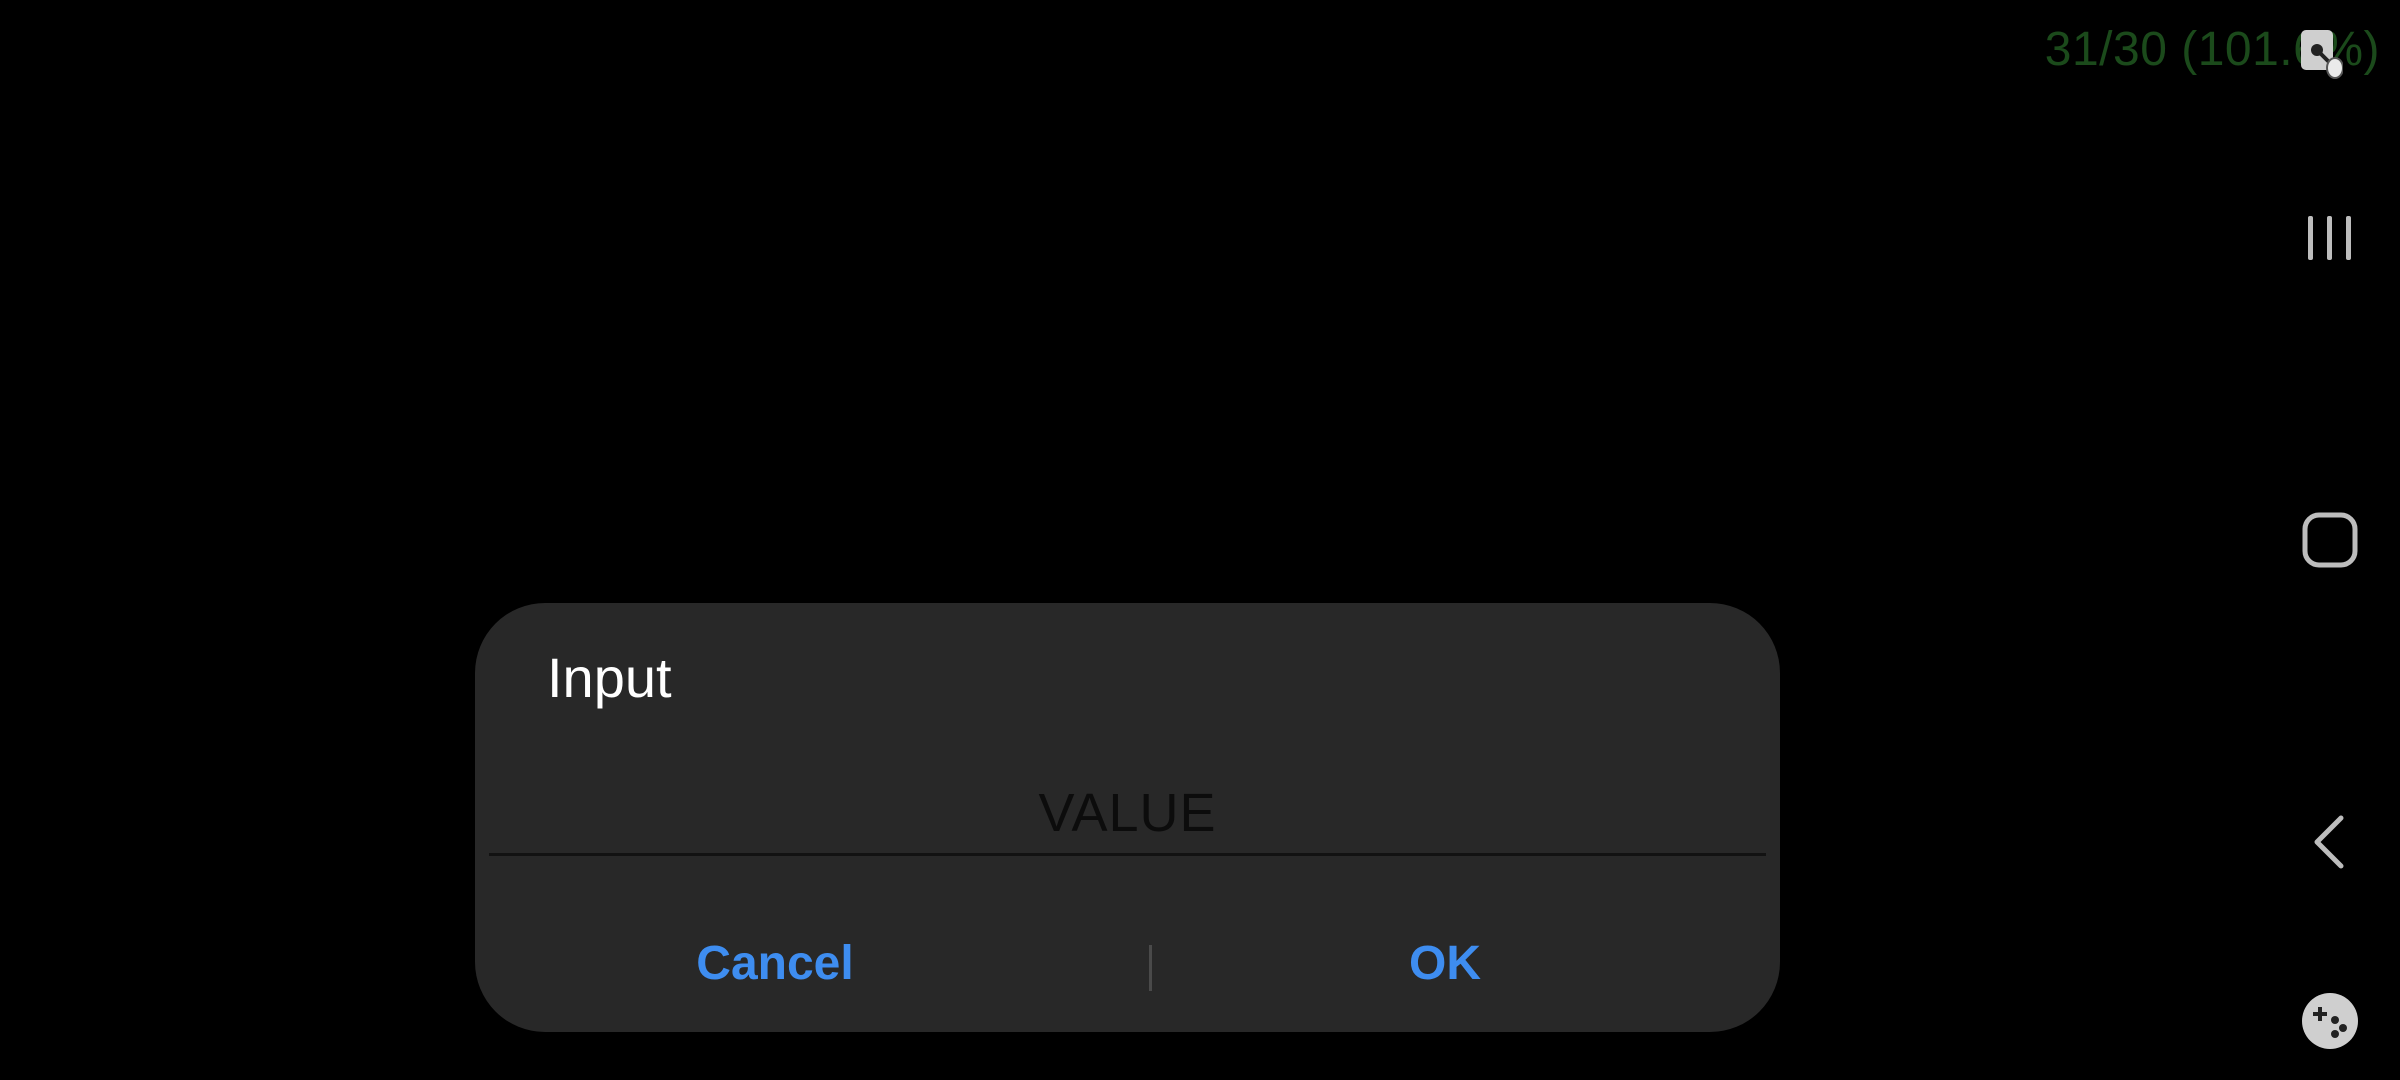 The width and height of the screenshot is (2400, 1080). I want to click on value-input, so click(1127, 813).